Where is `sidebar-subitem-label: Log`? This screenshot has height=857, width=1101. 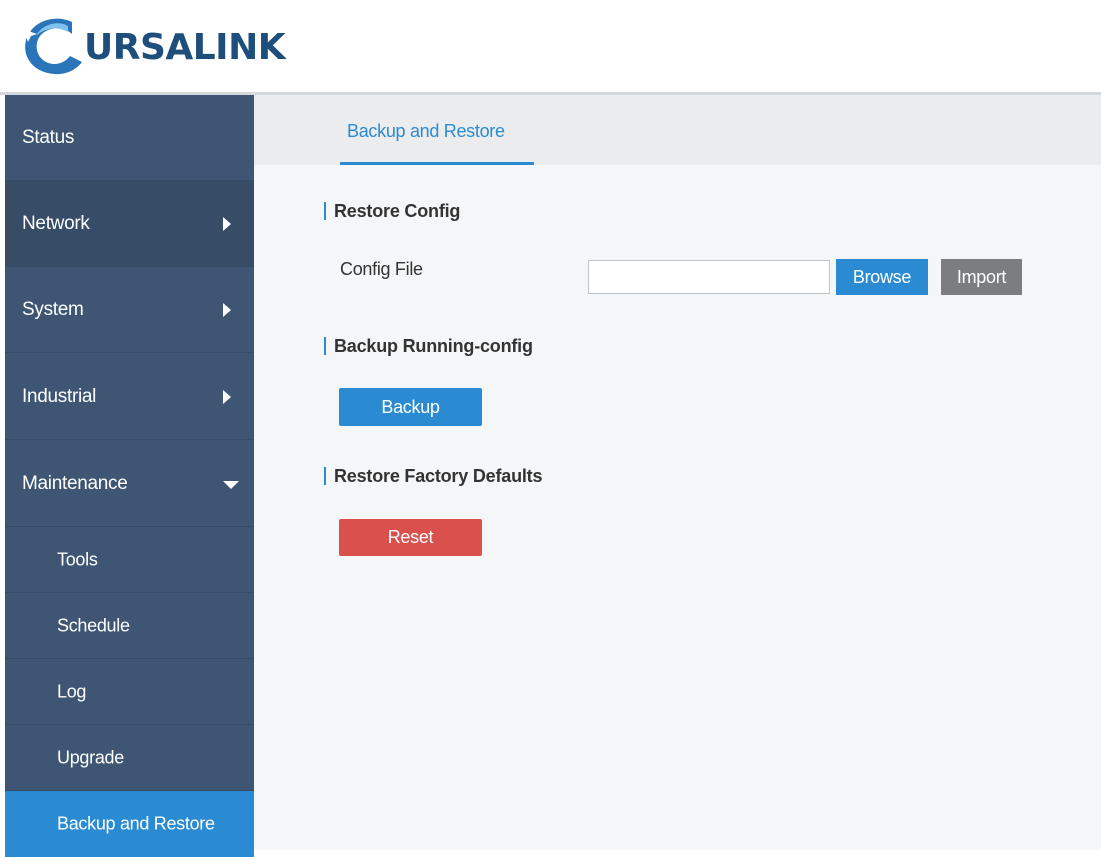
sidebar-subitem-label: Log is located at coordinates (72, 691).